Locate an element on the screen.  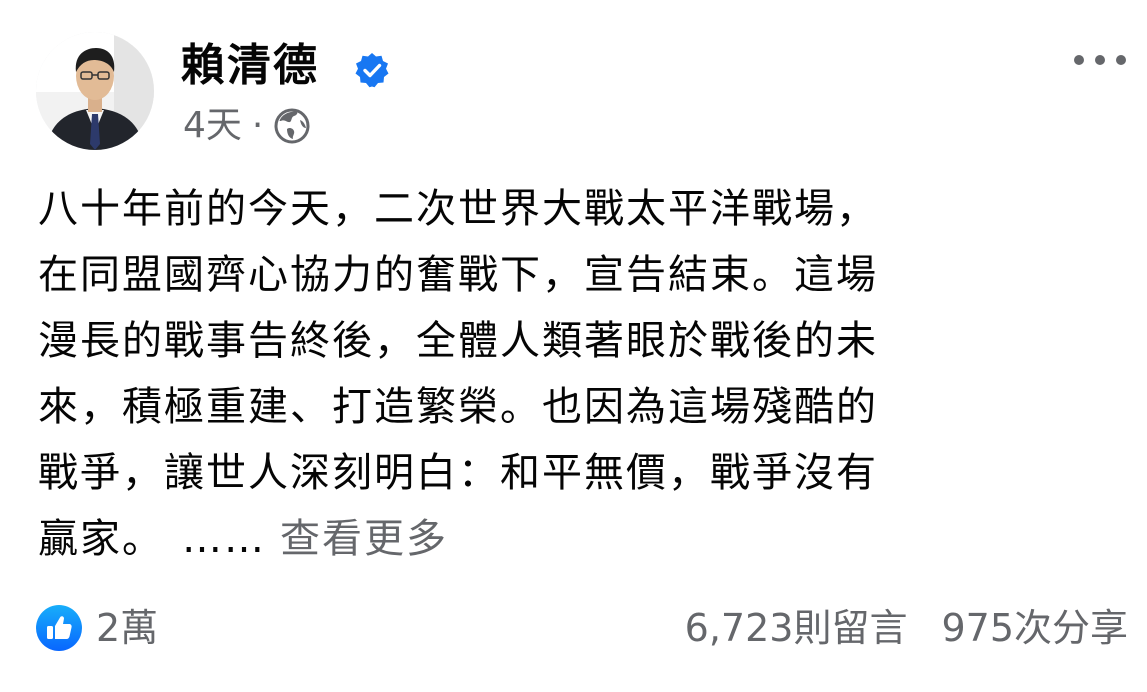
verified-badge-icon is located at coordinates (372, 70).